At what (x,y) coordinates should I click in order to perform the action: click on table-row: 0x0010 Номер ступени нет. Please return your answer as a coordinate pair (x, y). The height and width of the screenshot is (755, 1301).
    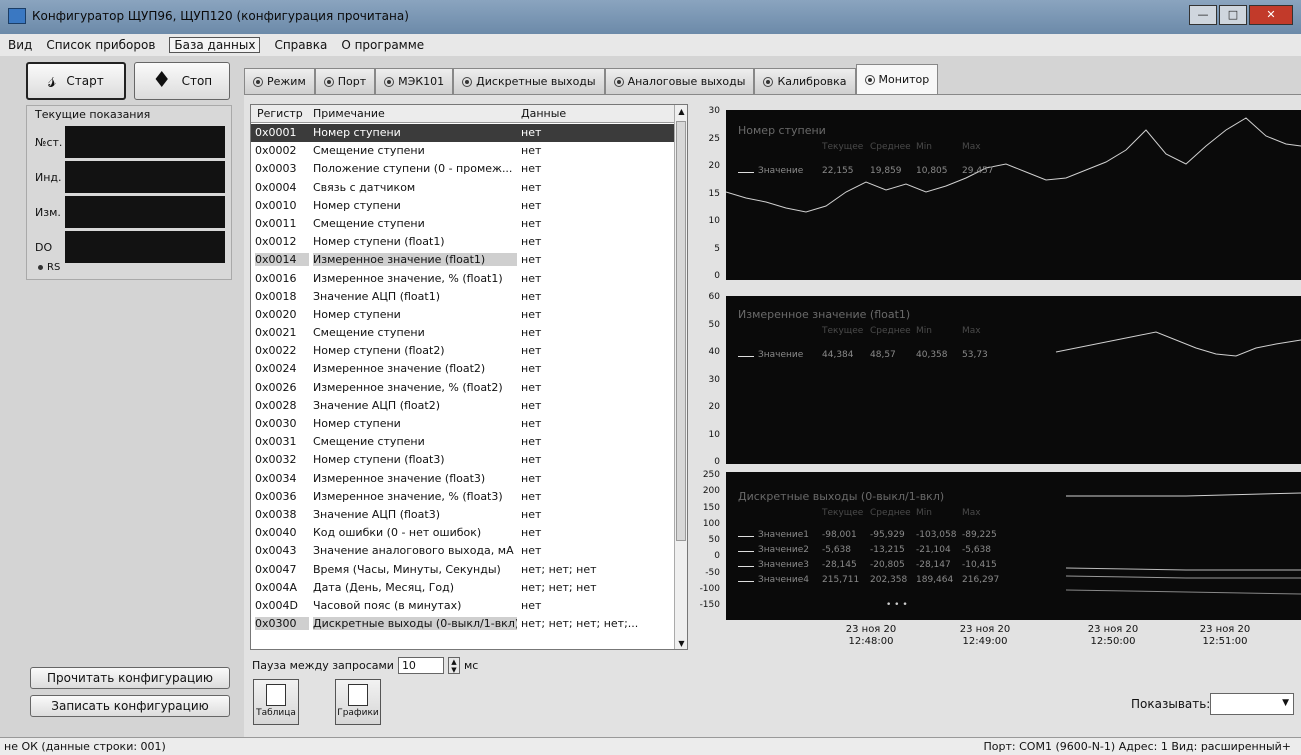
    Looking at the image, I should click on (463, 206).